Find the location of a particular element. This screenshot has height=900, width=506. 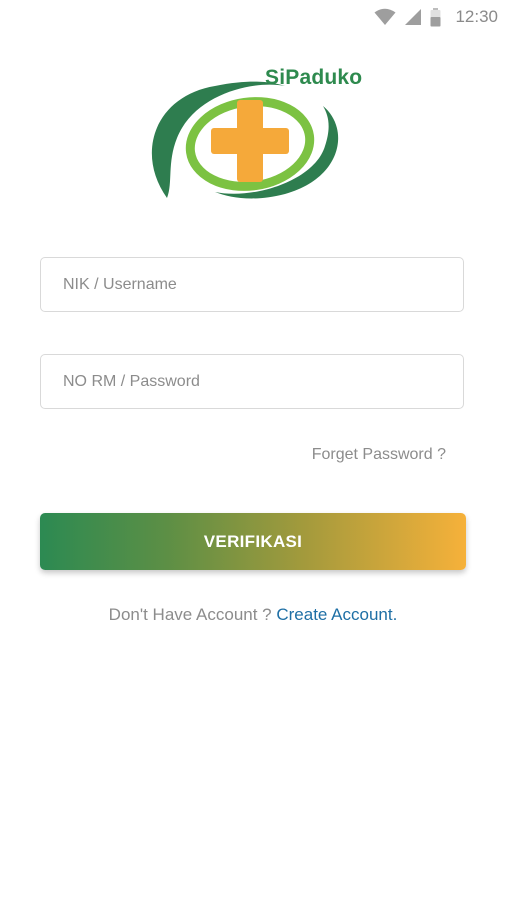

username-field-container is located at coordinates (252, 284).